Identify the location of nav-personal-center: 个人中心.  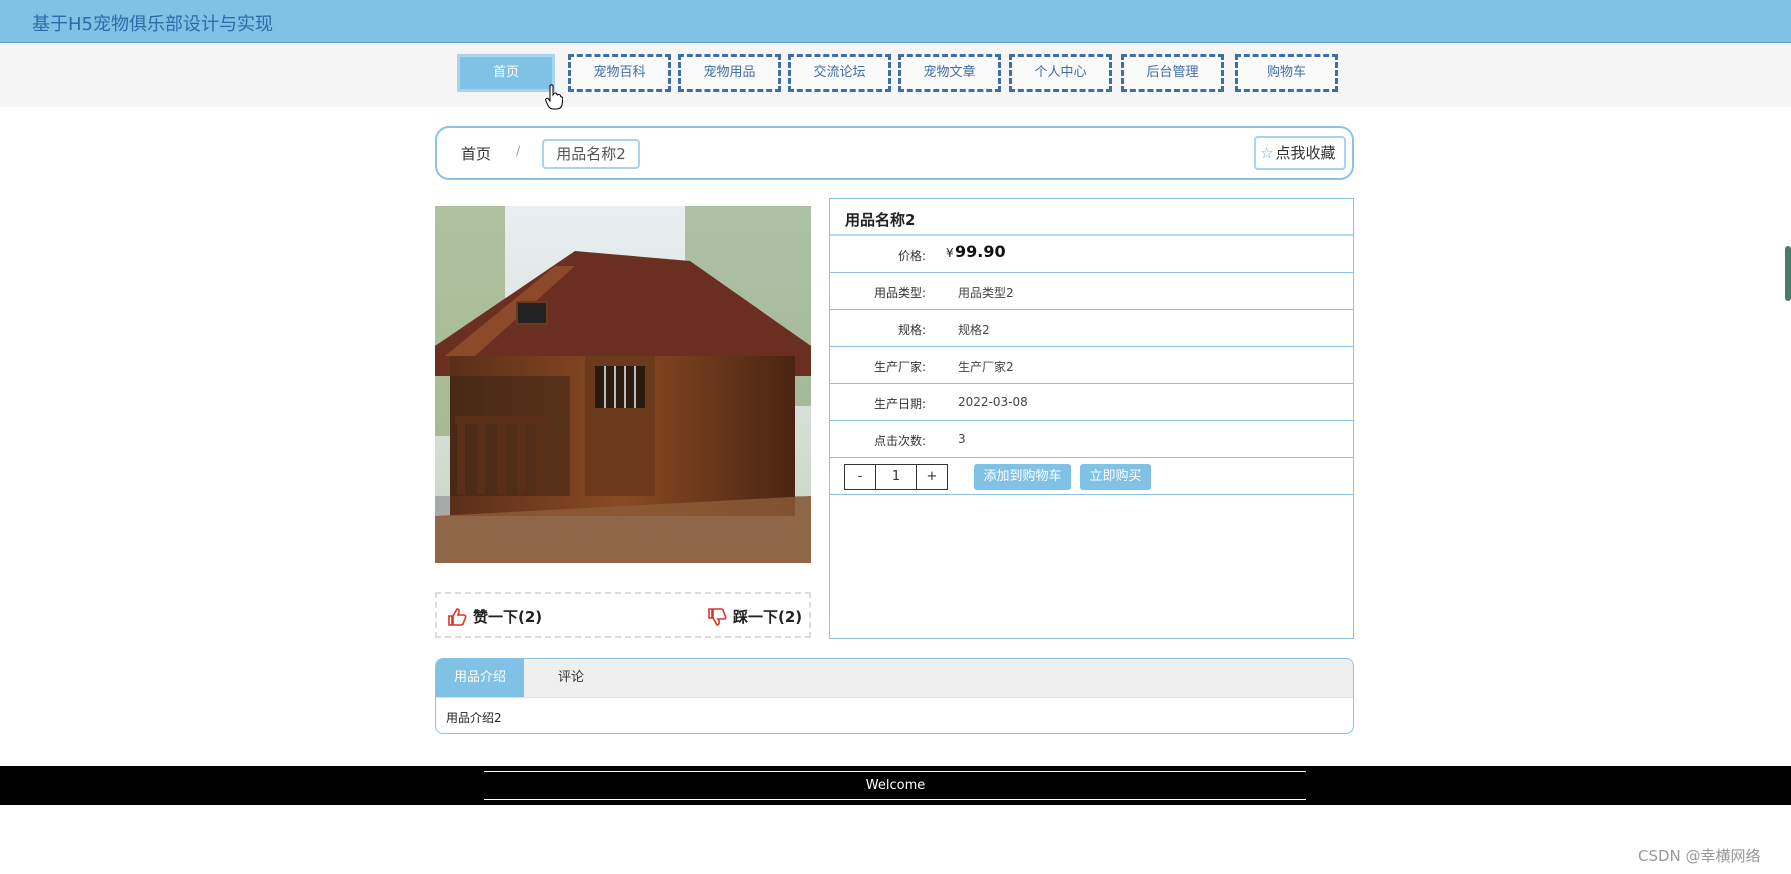
(1060, 73).